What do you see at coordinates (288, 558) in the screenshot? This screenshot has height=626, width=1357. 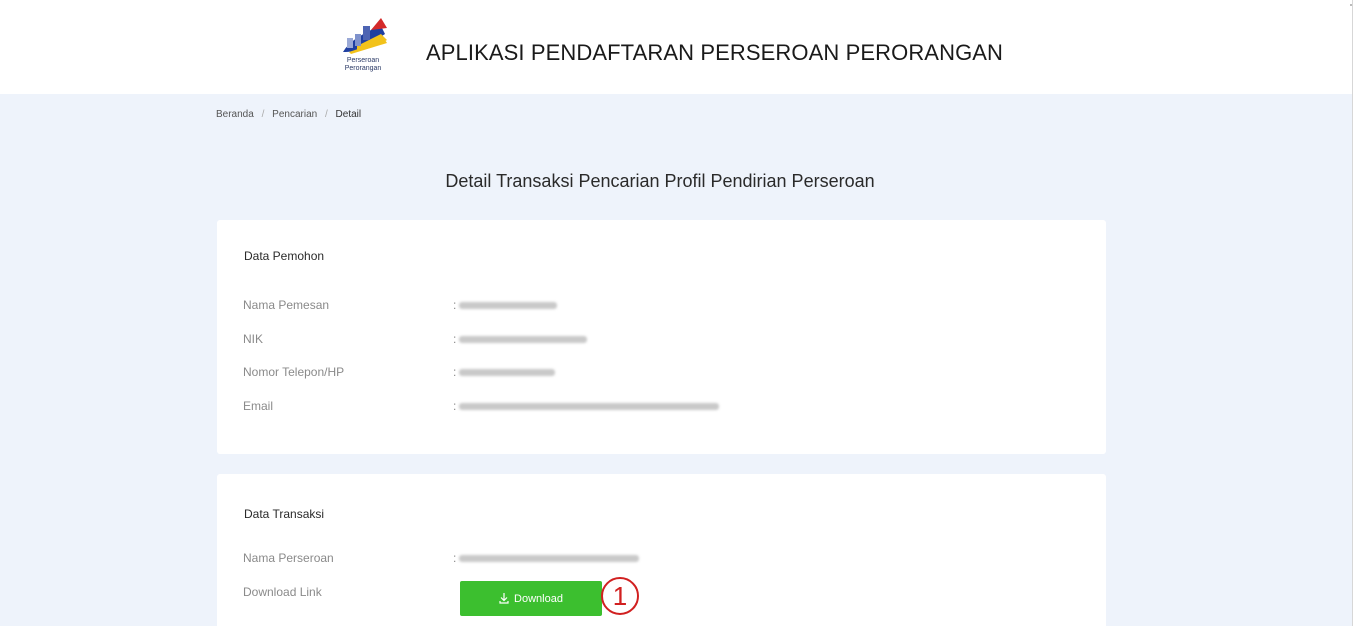 I see `nama-perseroan-label: Nama Perseroan` at bounding box center [288, 558].